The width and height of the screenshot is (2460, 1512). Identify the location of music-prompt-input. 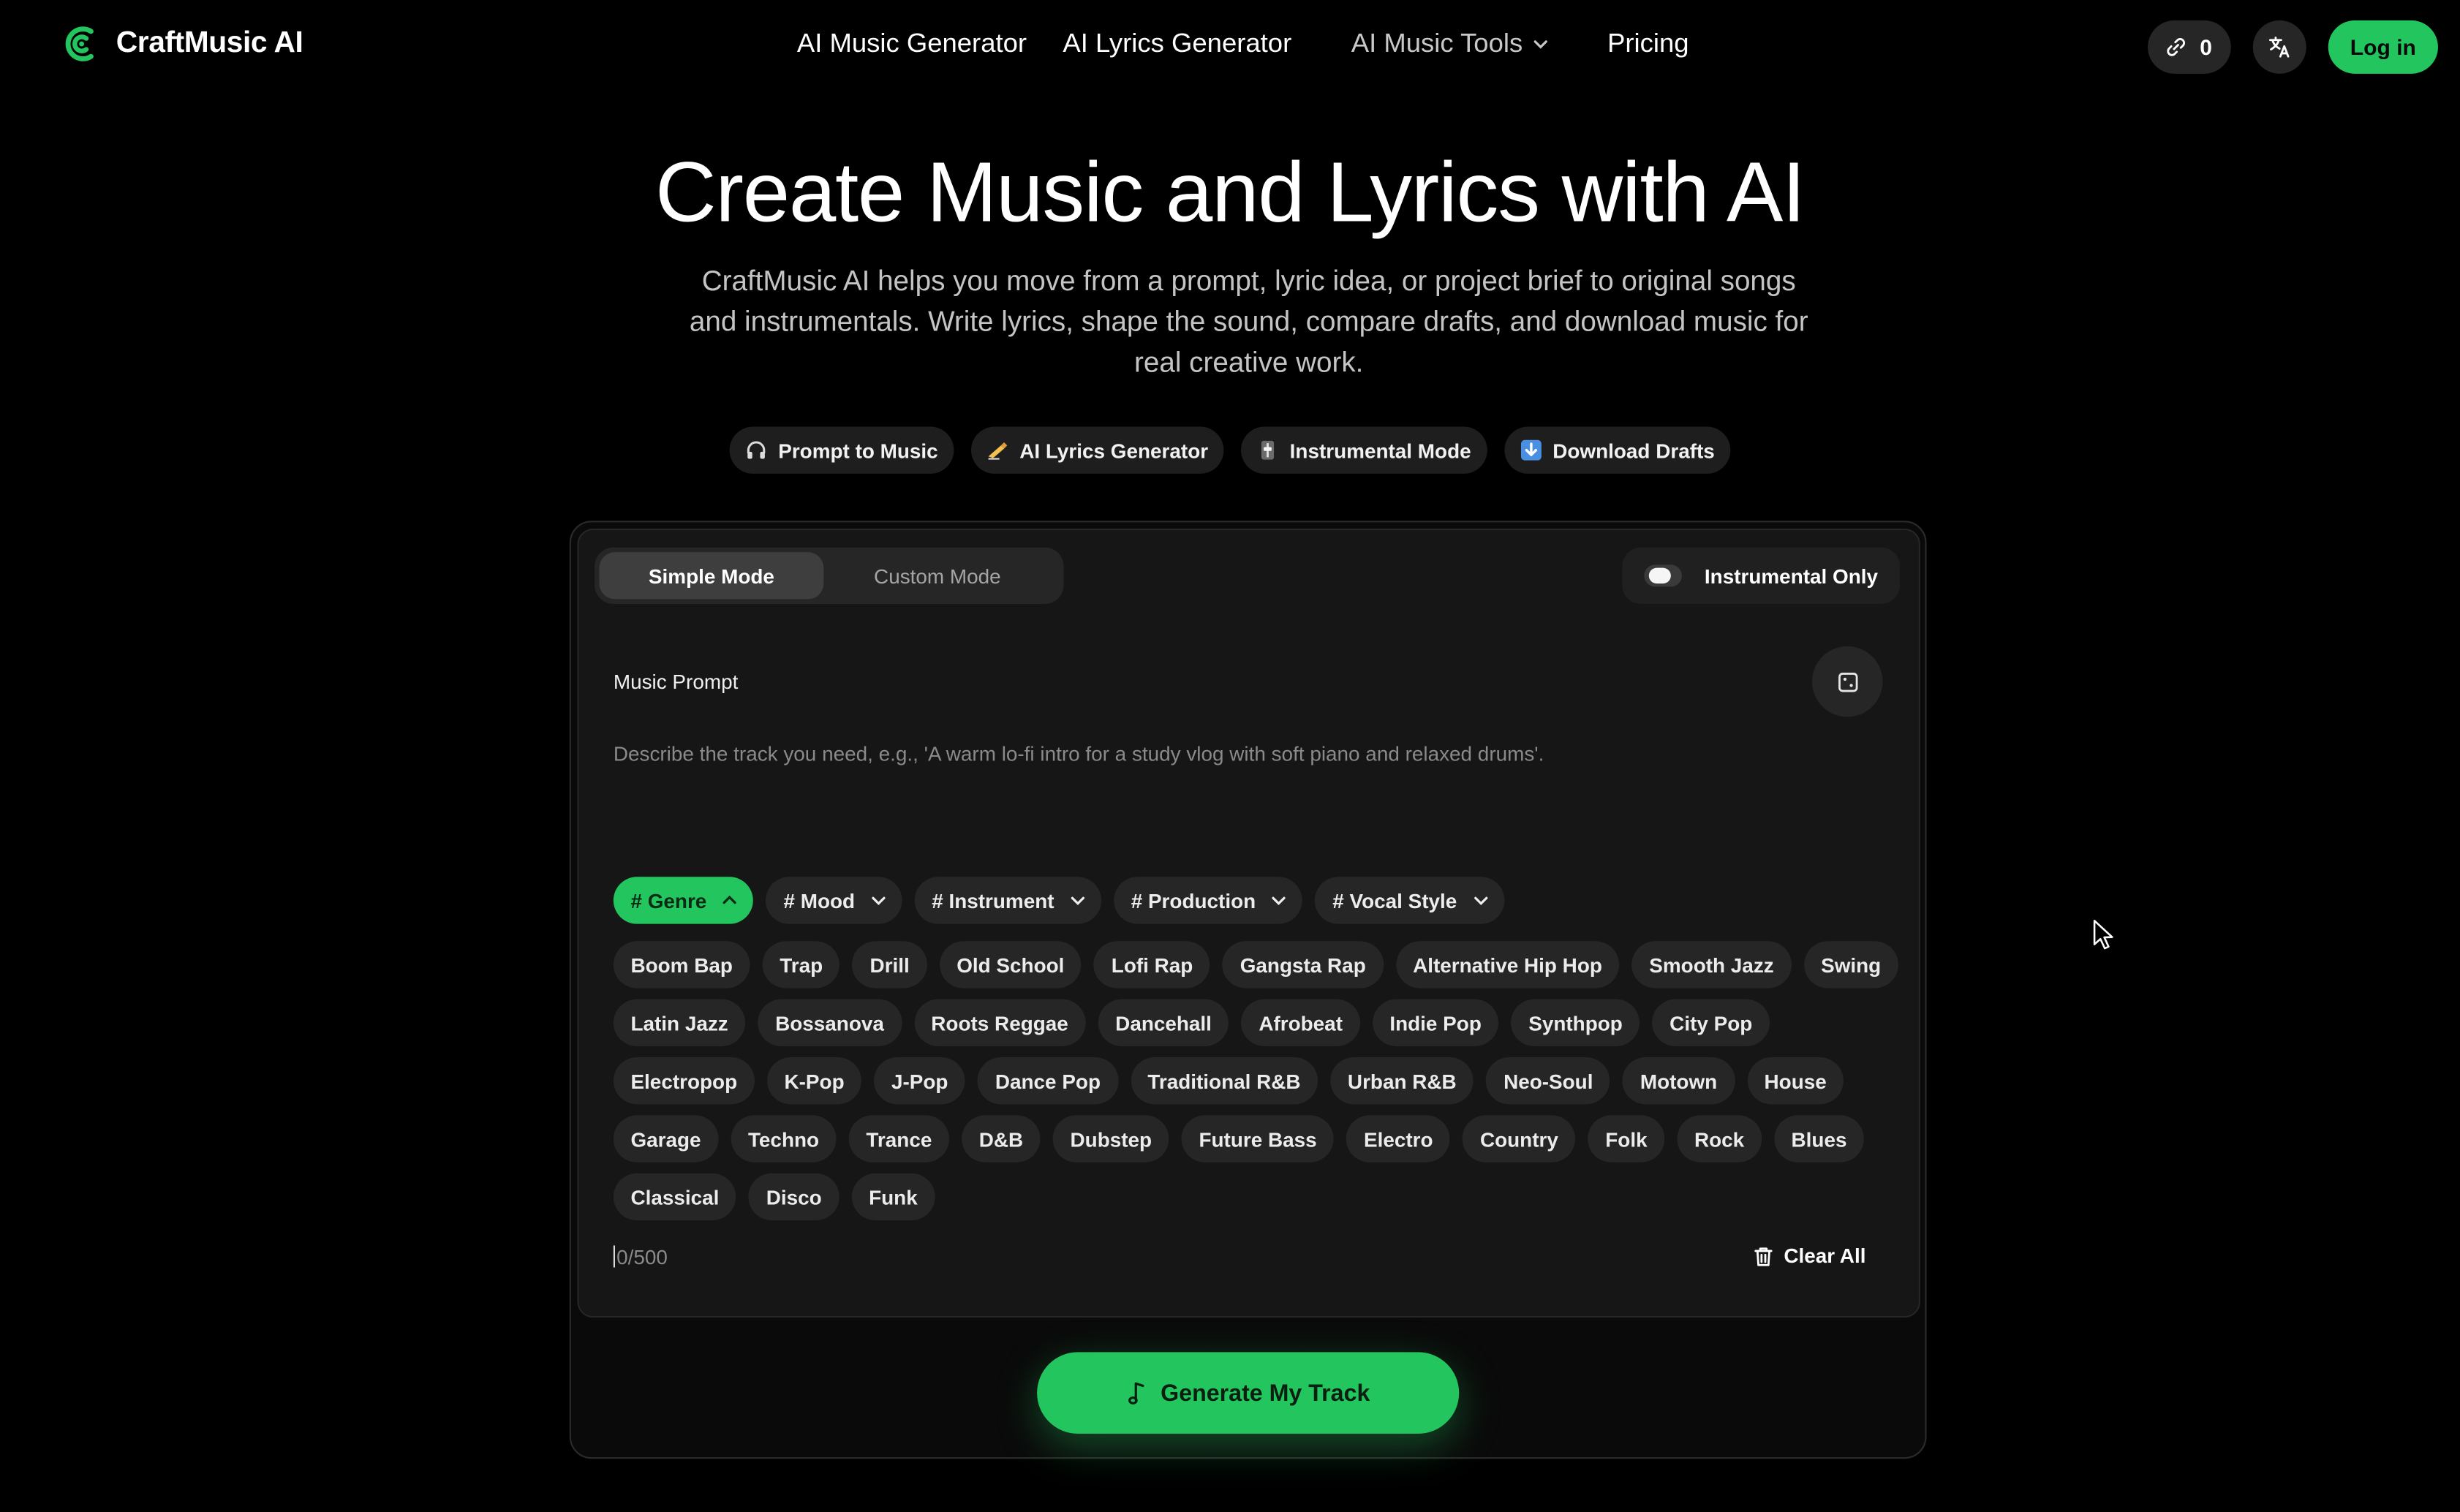
(1248, 797).